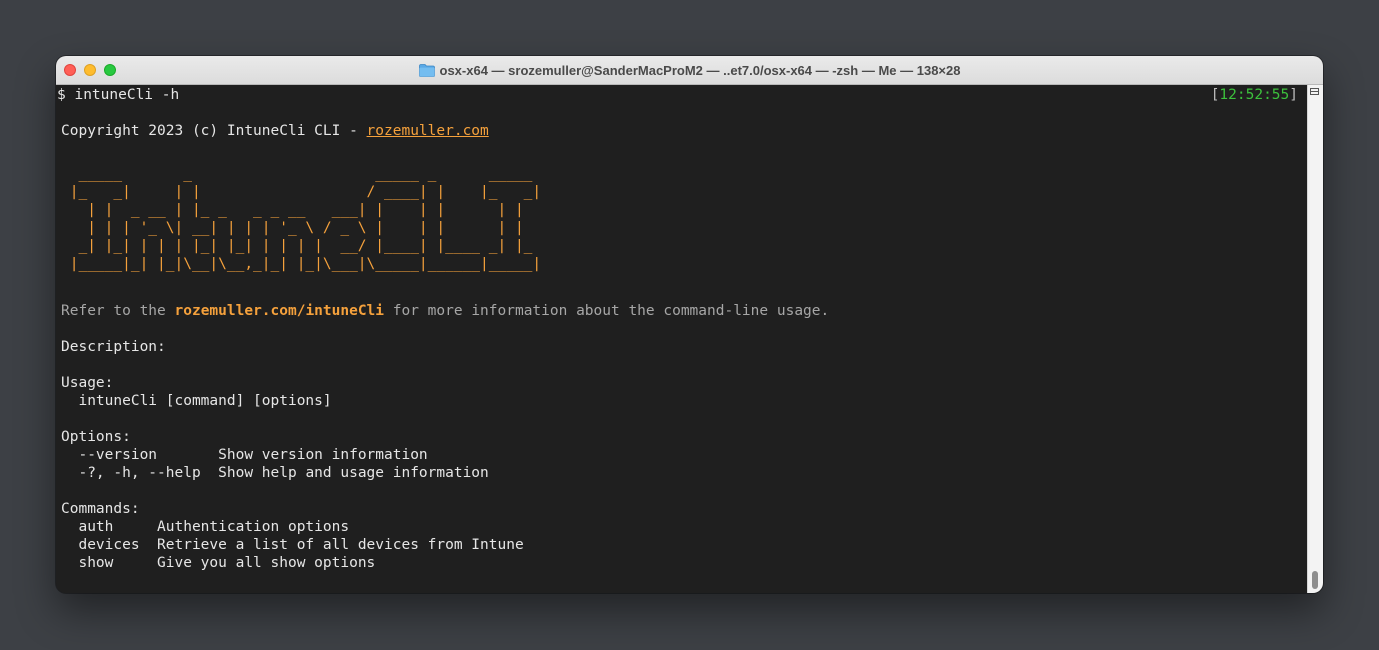 Image resolution: width=1379 pixels, height=650 pixels. I want to click on option-flag: -?, -h, --help, so click(140, 473).